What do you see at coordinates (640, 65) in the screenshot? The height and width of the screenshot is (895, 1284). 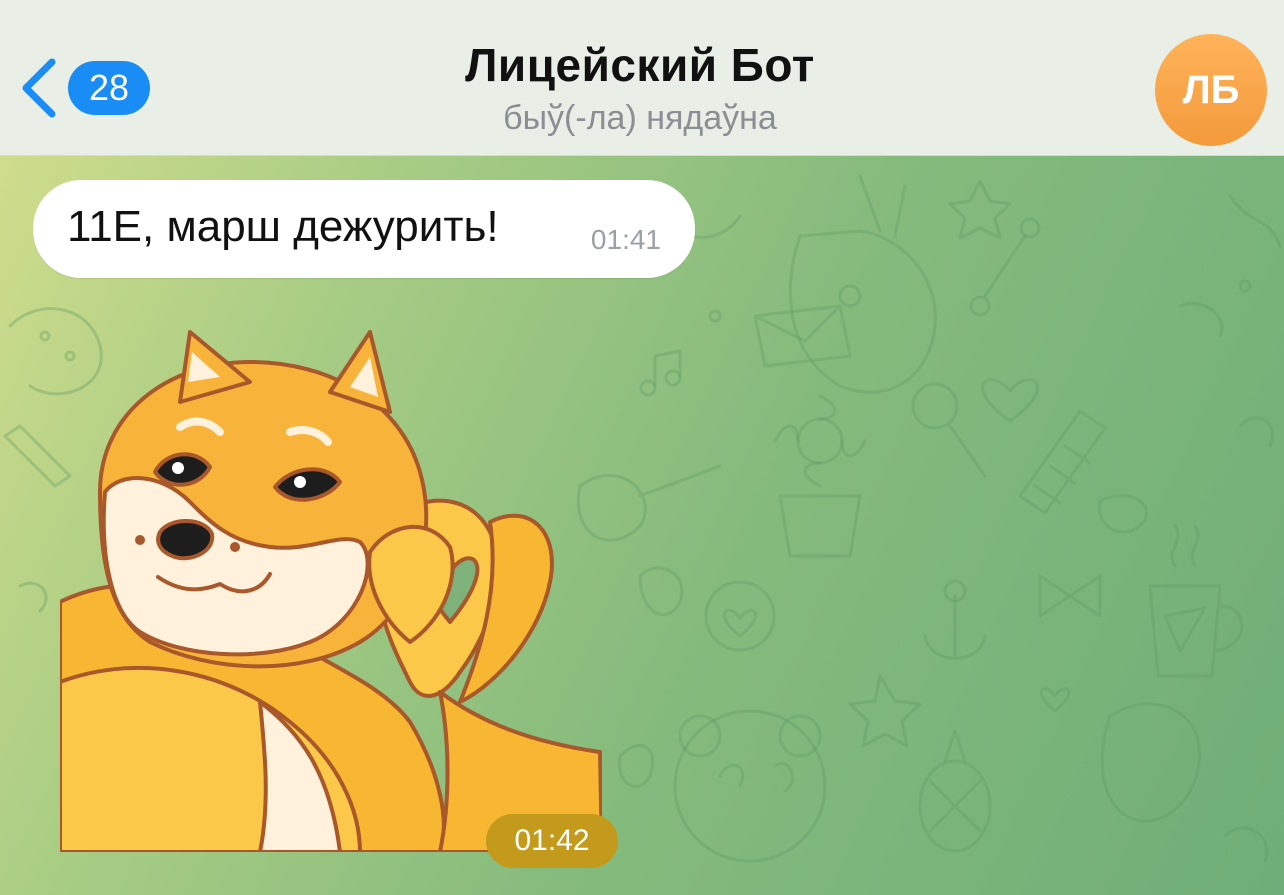 I see `chat-title: Лицейский Бот` at bounding box center [640, 65].